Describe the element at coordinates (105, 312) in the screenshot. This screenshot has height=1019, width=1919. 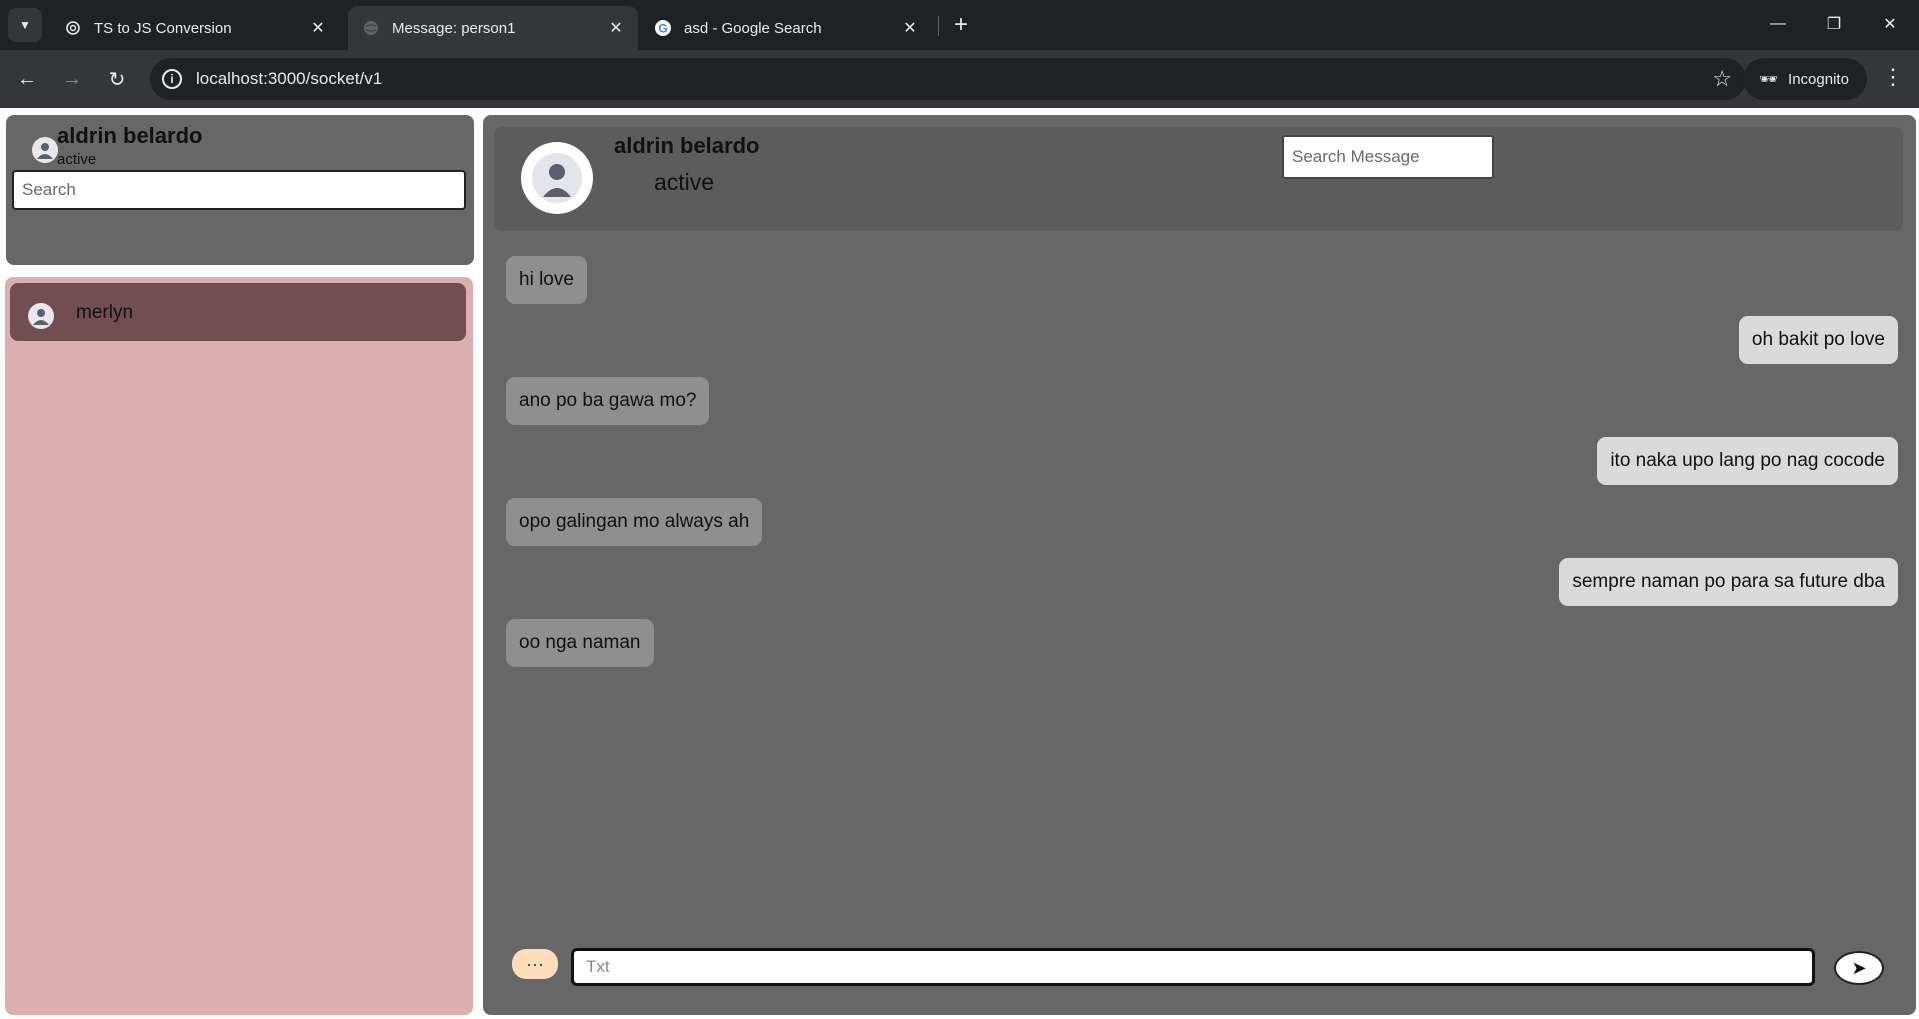
I see `contact-name: merlyn` at that location.